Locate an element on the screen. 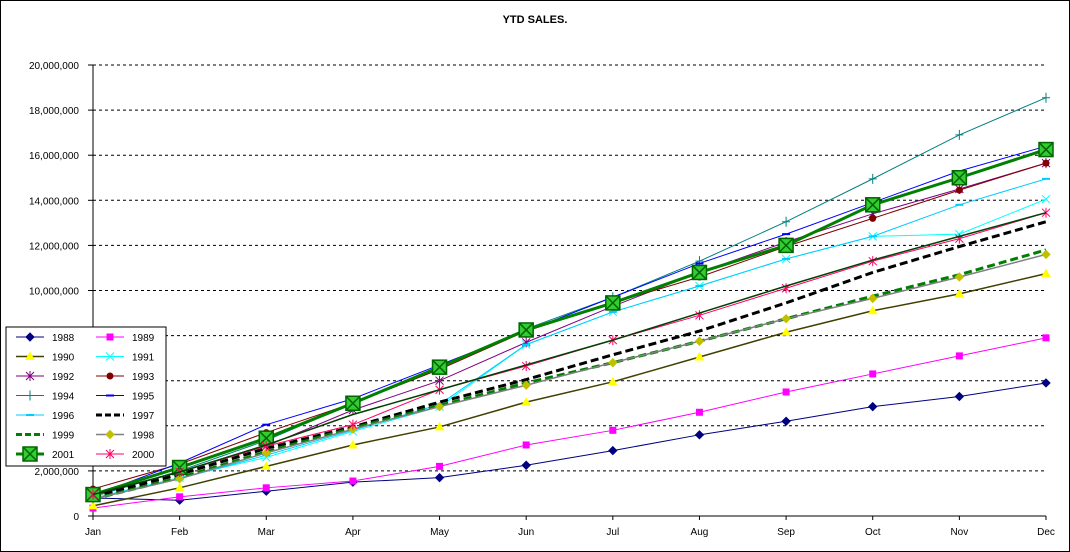 This screenshot has height=552, width=1070. x-tick-label: Oct is located at coordinates (873, 532).